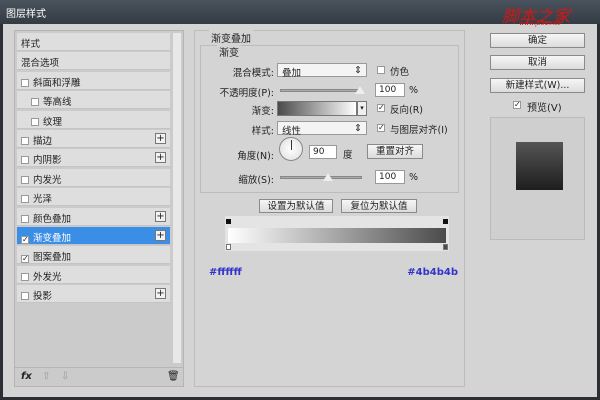 Image resolution: width=600 pixels, height=400 pixels. Describe the element at coordinates (537, 40) in the screenshot. I see `ok-button: 确定` at that location.